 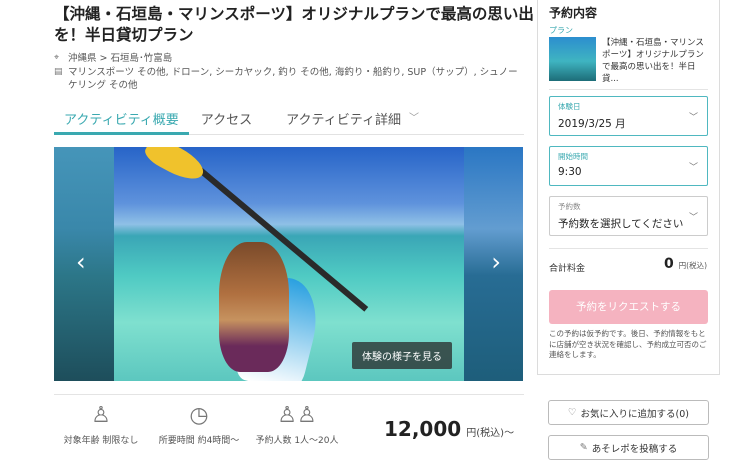 I want to click on price-amount: 12,000, so click(x=423, y=429).